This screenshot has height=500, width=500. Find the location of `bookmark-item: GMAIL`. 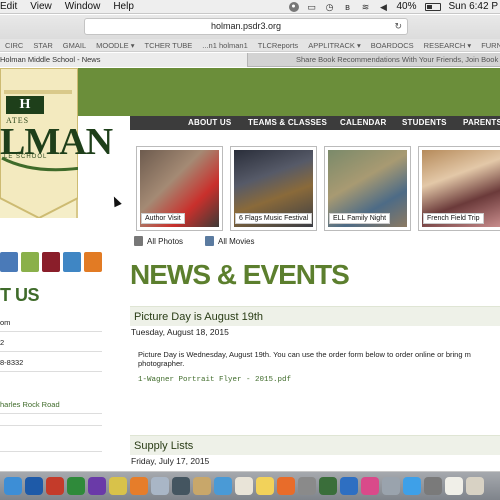

bookmark-item: GMAIL is located at coordinates (74, 45).